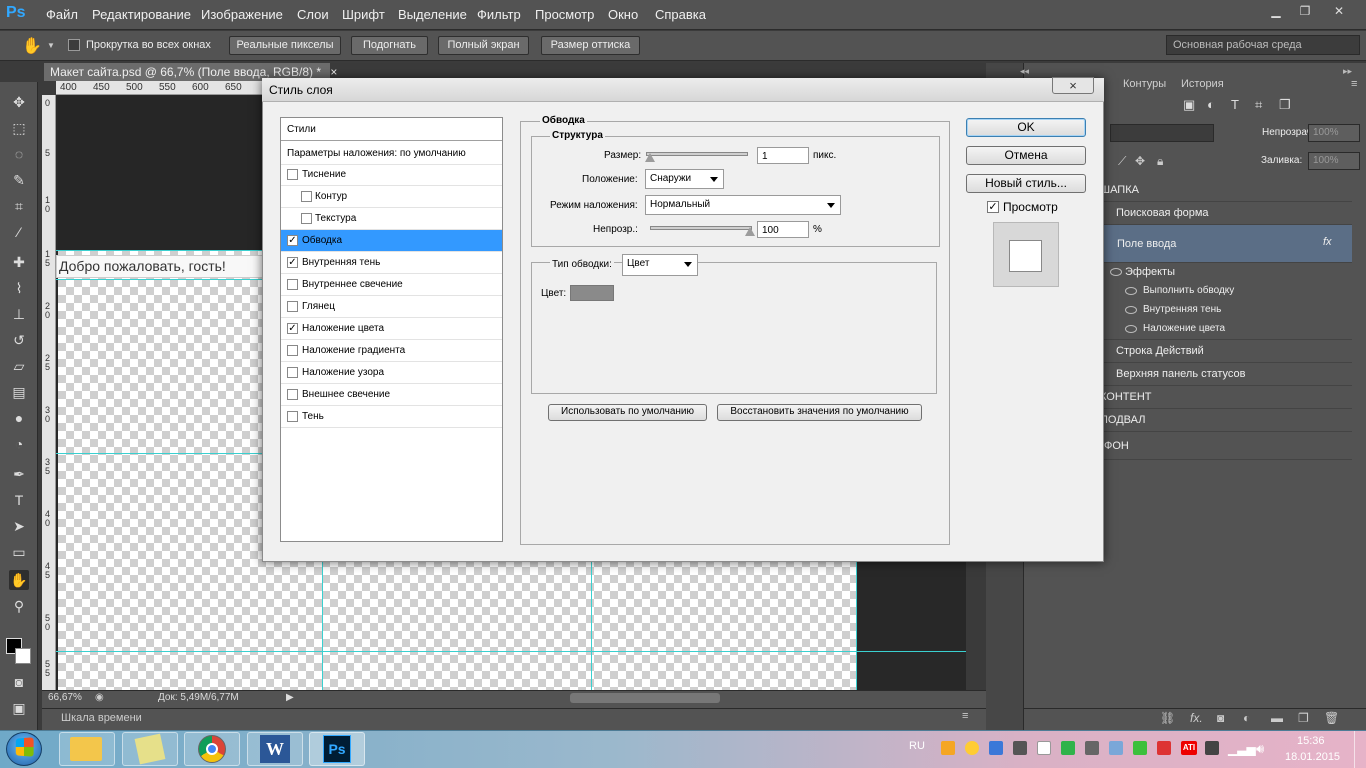 Image resolution: width=1366 pixels, height=768 pixels. Describe the element at coordinates (32, 46) in the screenshot. I see `hand-tool-icon: ✋` at that location.